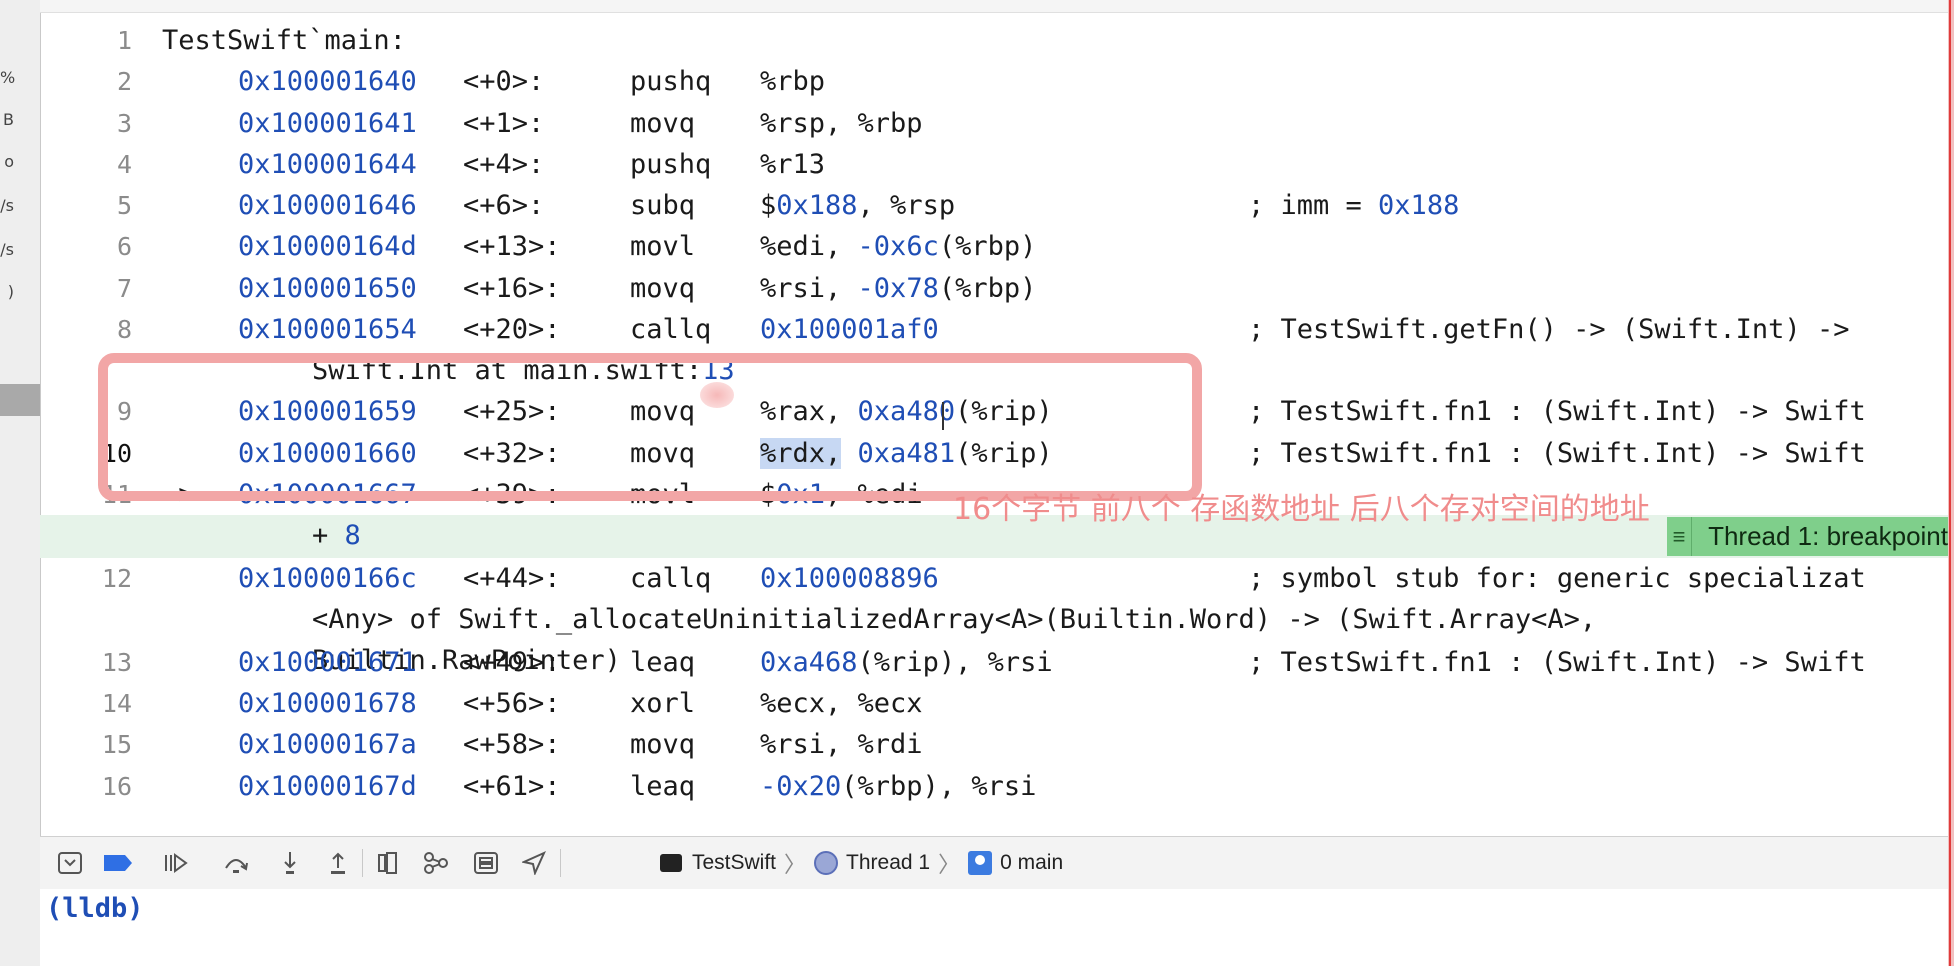  Describe the element at coordinates (327, 744) in the screenshot. I see `instruction-address: 0x10000167a` at that location.